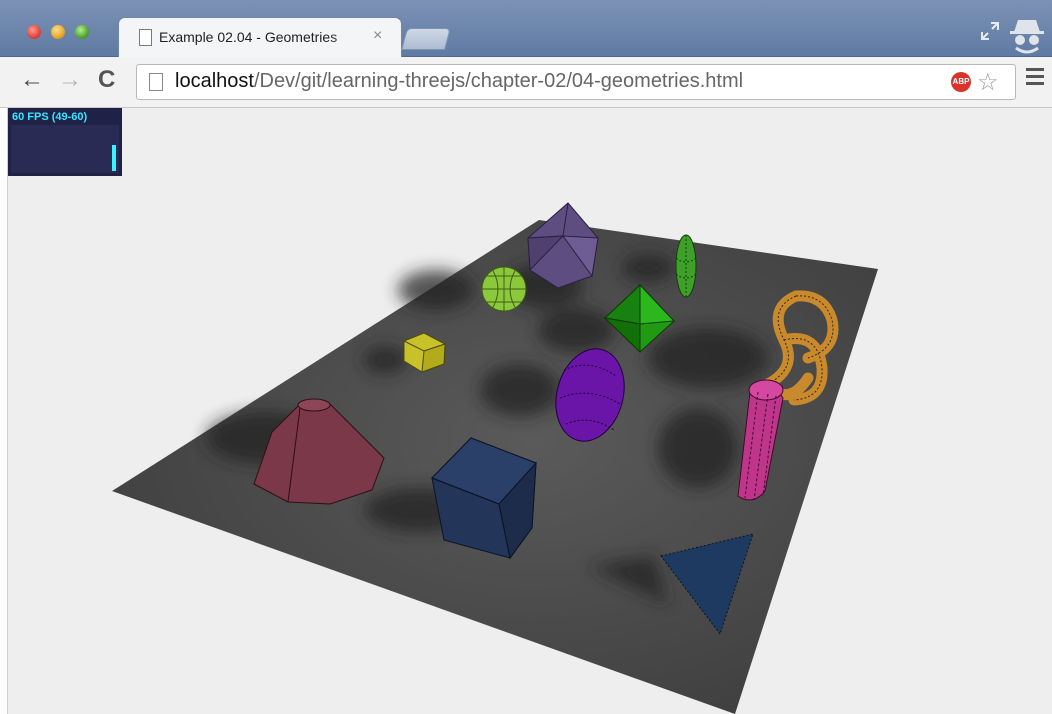  Describe the element at coordinates (686, 266) in the screenshot. I see `thin-ellipsoid` at that location.